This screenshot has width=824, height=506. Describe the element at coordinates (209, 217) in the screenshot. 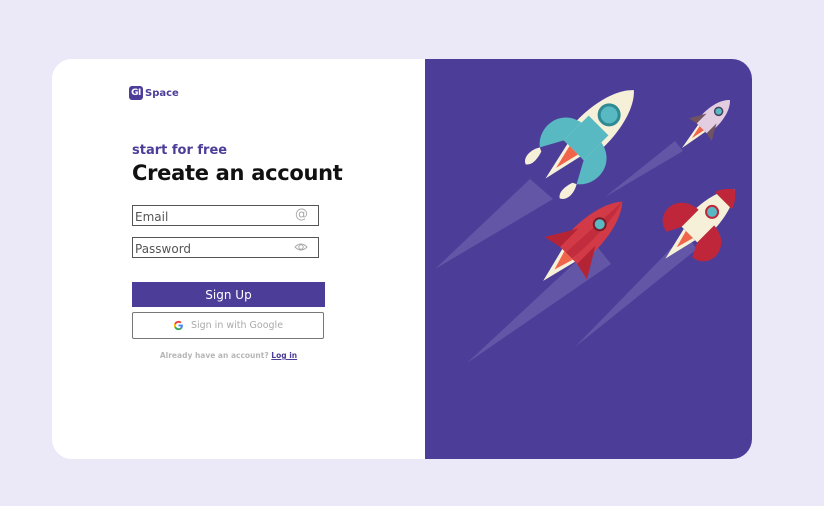

I see `email-input` at that location.